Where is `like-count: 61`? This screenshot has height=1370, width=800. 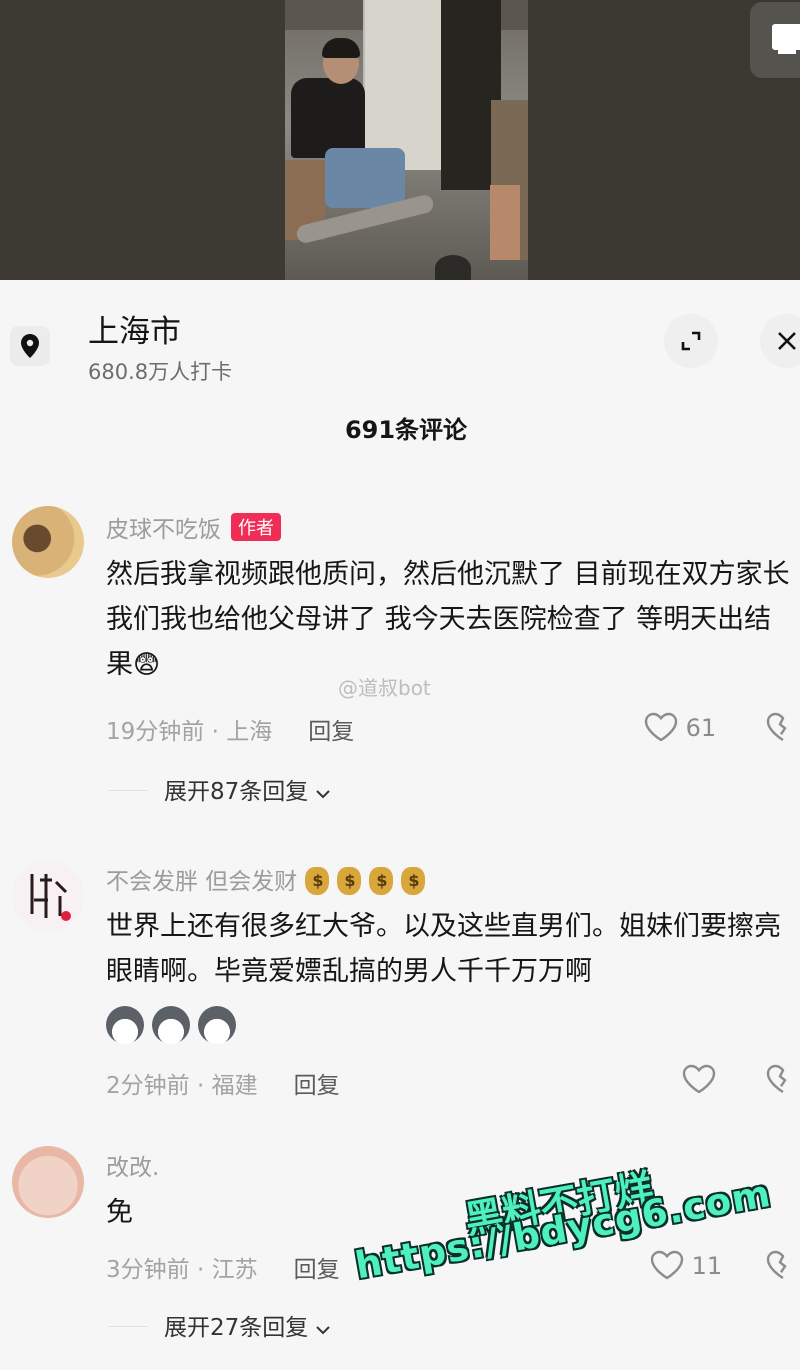
like-count: 61 is located at coordinates (701, 728).